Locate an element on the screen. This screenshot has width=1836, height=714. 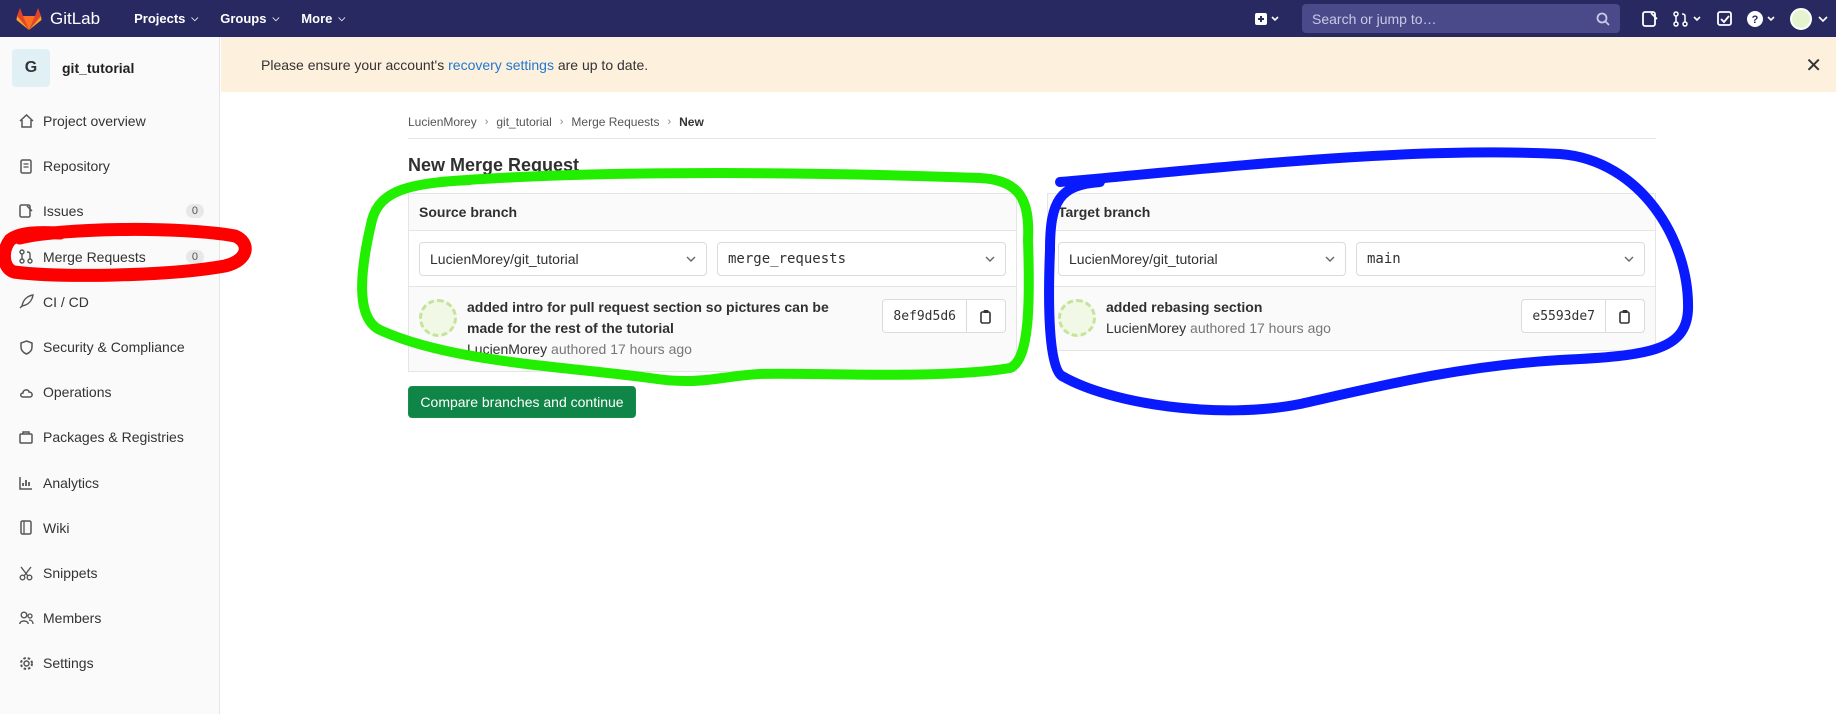
nav-groups: Groups ⌵ is located at coordinates (249, 18).